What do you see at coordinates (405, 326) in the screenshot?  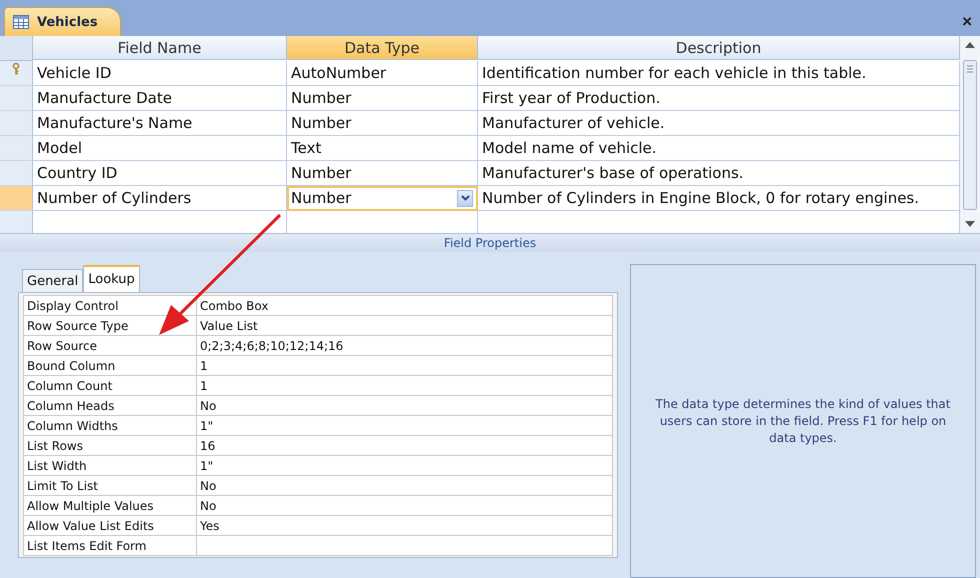 I see `property-value: Value List` at bounding box center [405, 326].